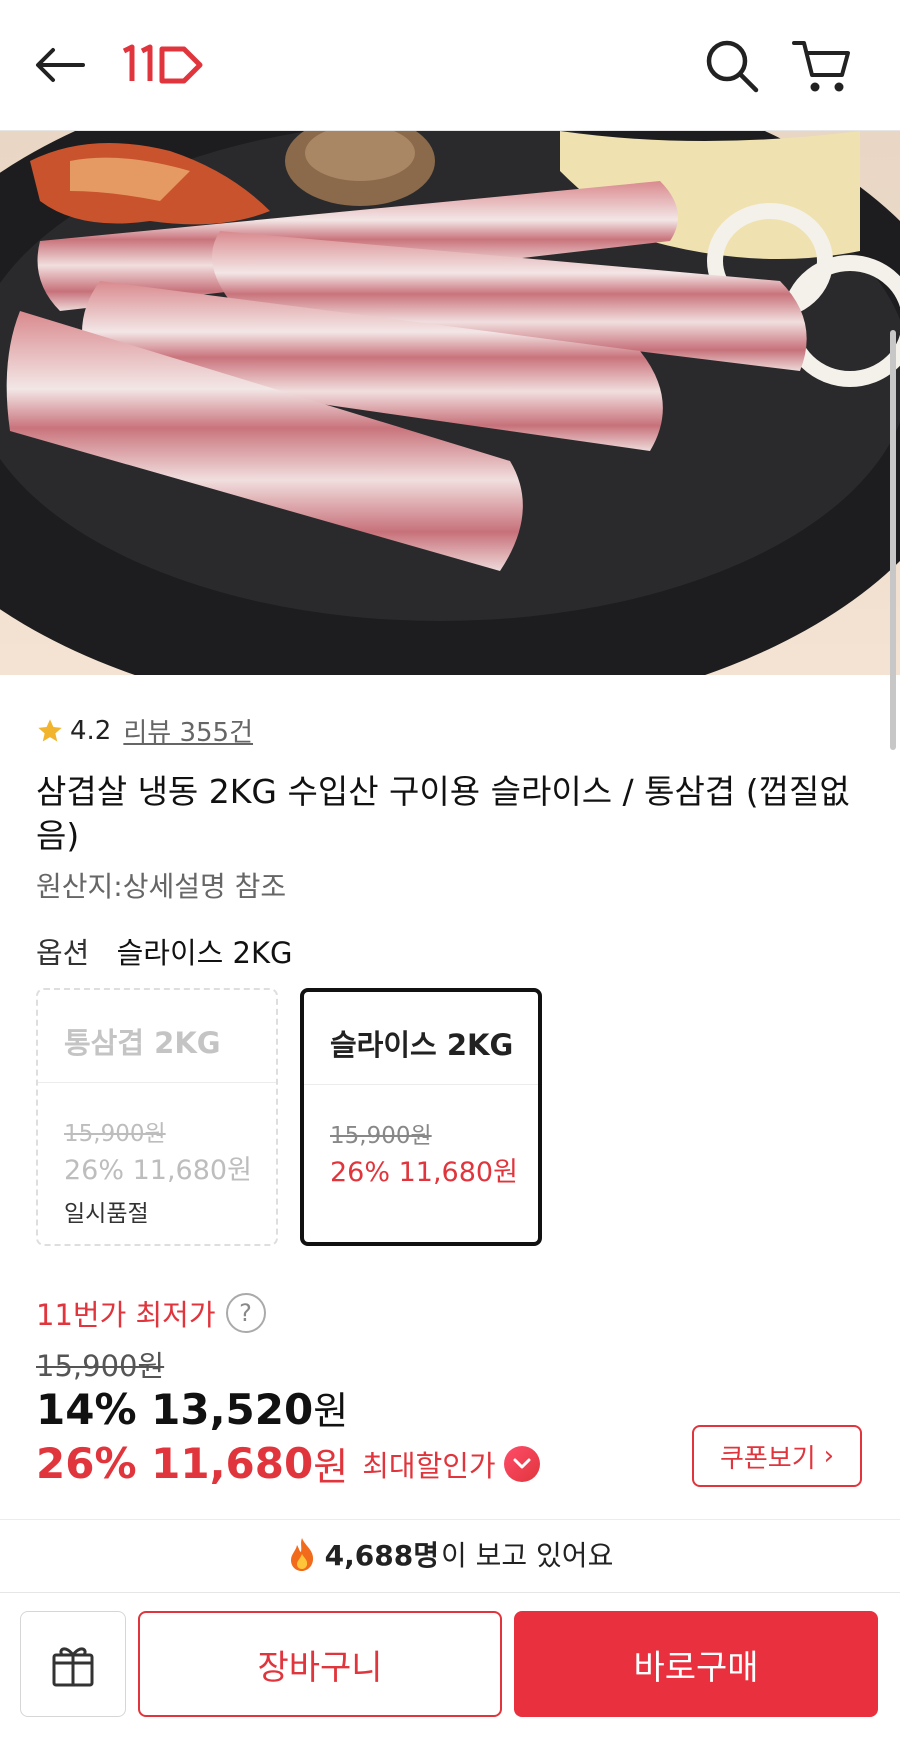 The image size is (900, 1753). I want to click on fire-icon, so click(301, 1554).